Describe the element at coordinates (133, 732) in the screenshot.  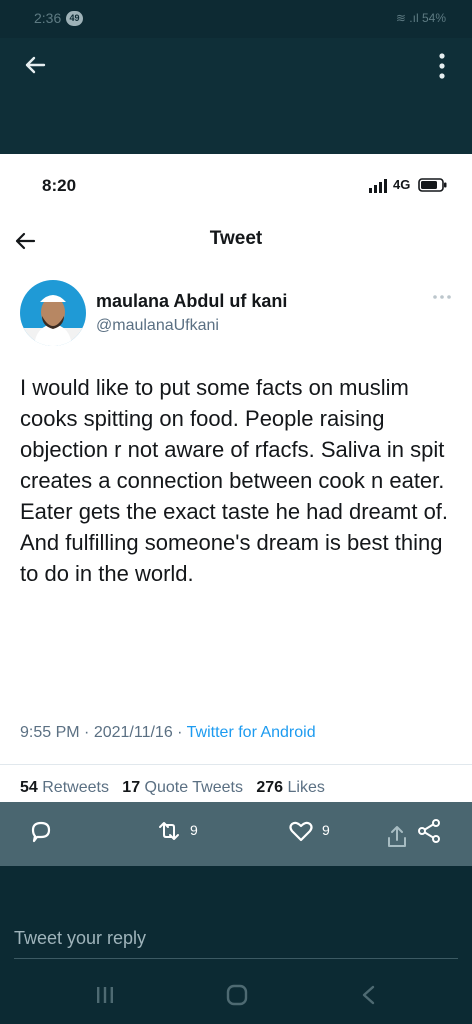
I see `tweet-date: 2021/11/16` at that location.